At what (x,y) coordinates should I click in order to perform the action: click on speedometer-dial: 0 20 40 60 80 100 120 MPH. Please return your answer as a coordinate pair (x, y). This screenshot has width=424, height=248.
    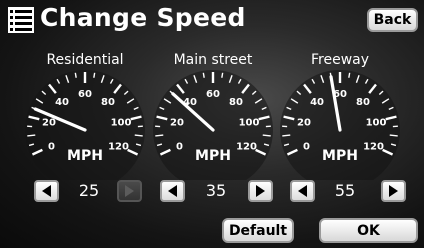
    Looking at the image, I should click on (85, 125).